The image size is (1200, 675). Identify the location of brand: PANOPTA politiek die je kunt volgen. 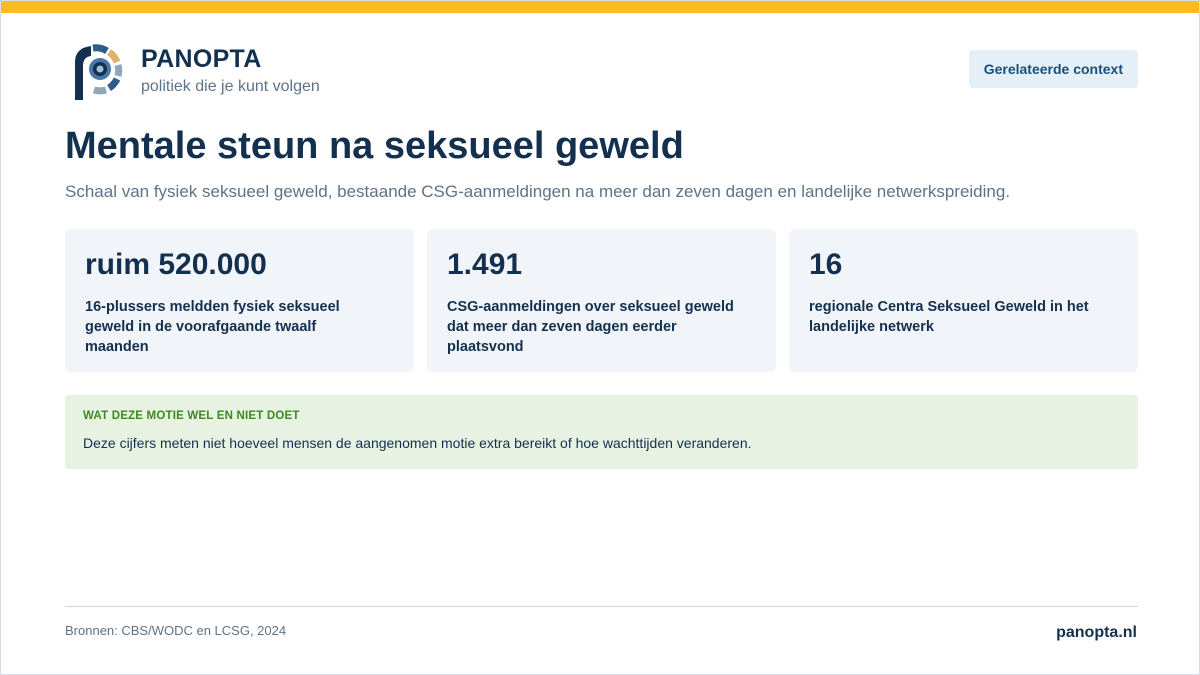
(230, 71).